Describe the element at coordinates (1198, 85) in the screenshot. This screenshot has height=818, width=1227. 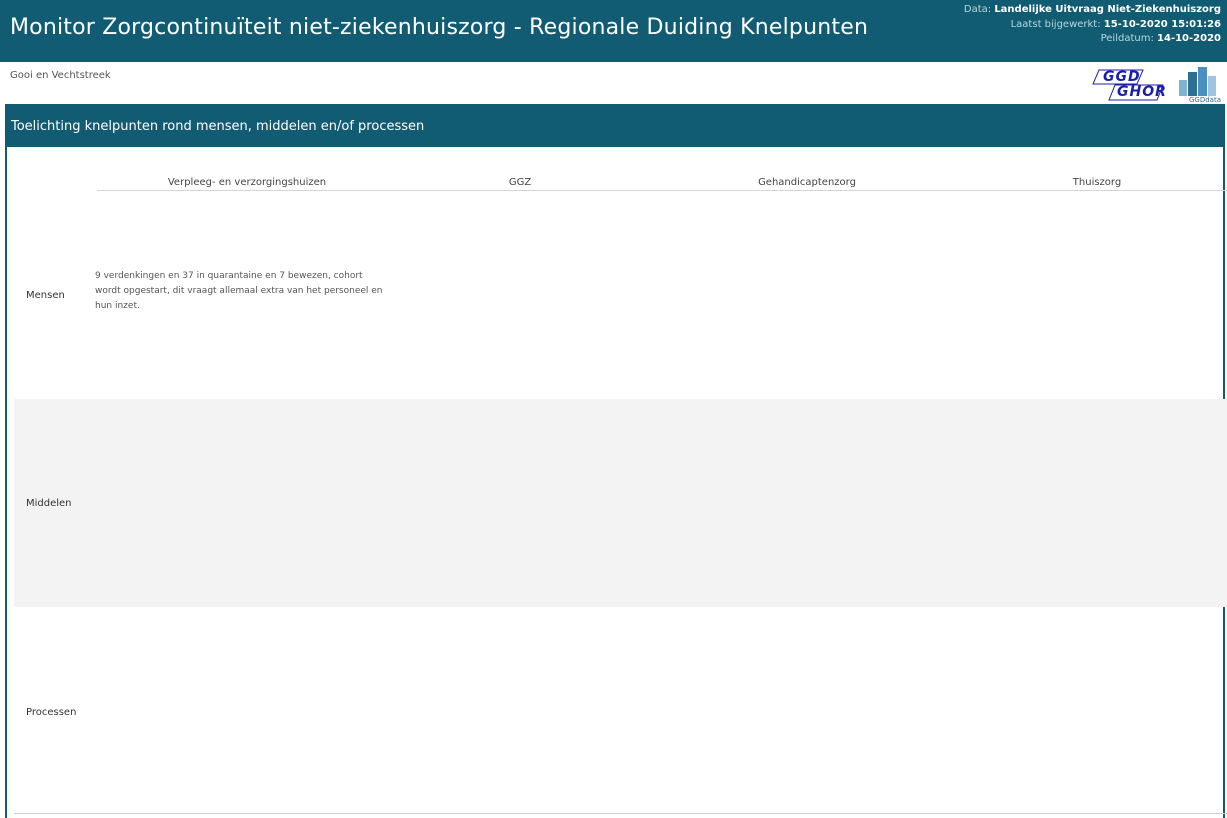
I see `ggddata-logo: GGDdata` at that location.